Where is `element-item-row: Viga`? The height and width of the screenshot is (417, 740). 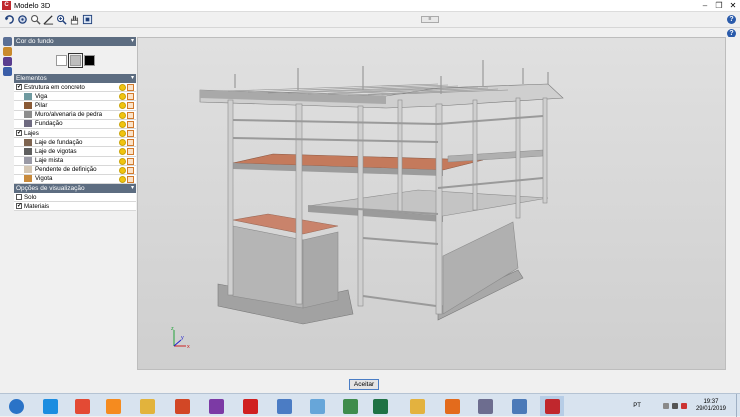
element-item-row: Viga is located at coordinates (75, 97).